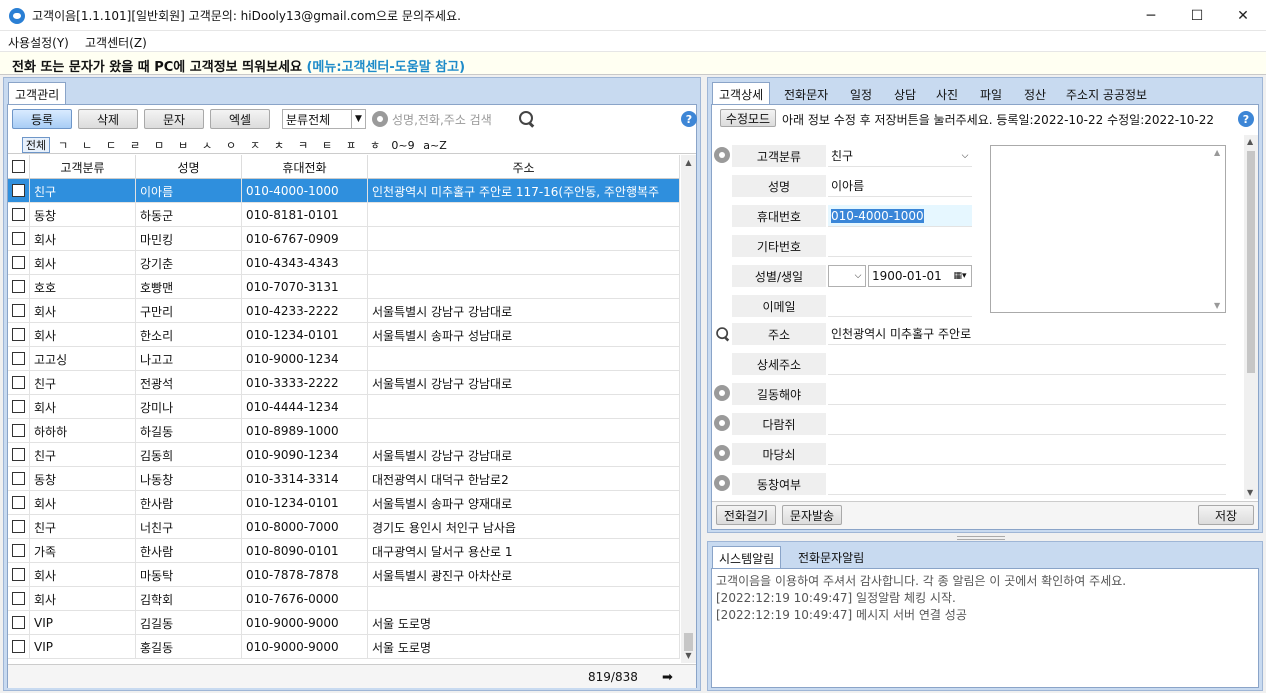 This screenshot has height=693, width=1266. I want to click on edit-mode-button: 수정모드, so click(748, 118).